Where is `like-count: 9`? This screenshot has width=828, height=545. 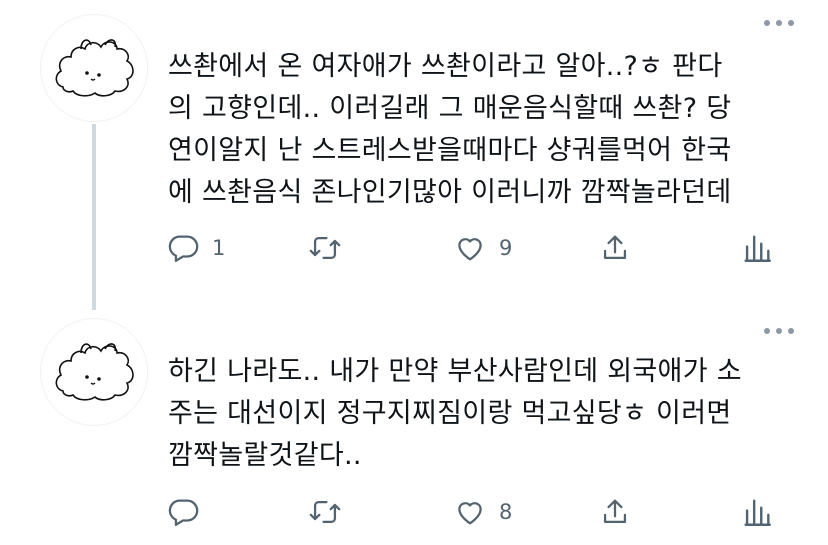 like-count: 9 is located at coordinates (506, 248).